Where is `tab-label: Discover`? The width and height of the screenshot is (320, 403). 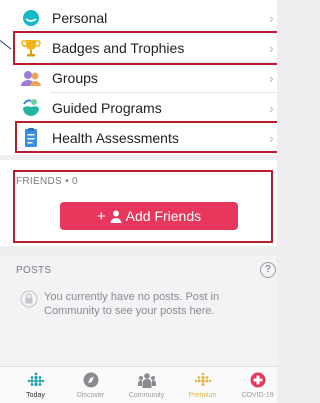
tab-label: Discover is located at coordinates (90, 395).